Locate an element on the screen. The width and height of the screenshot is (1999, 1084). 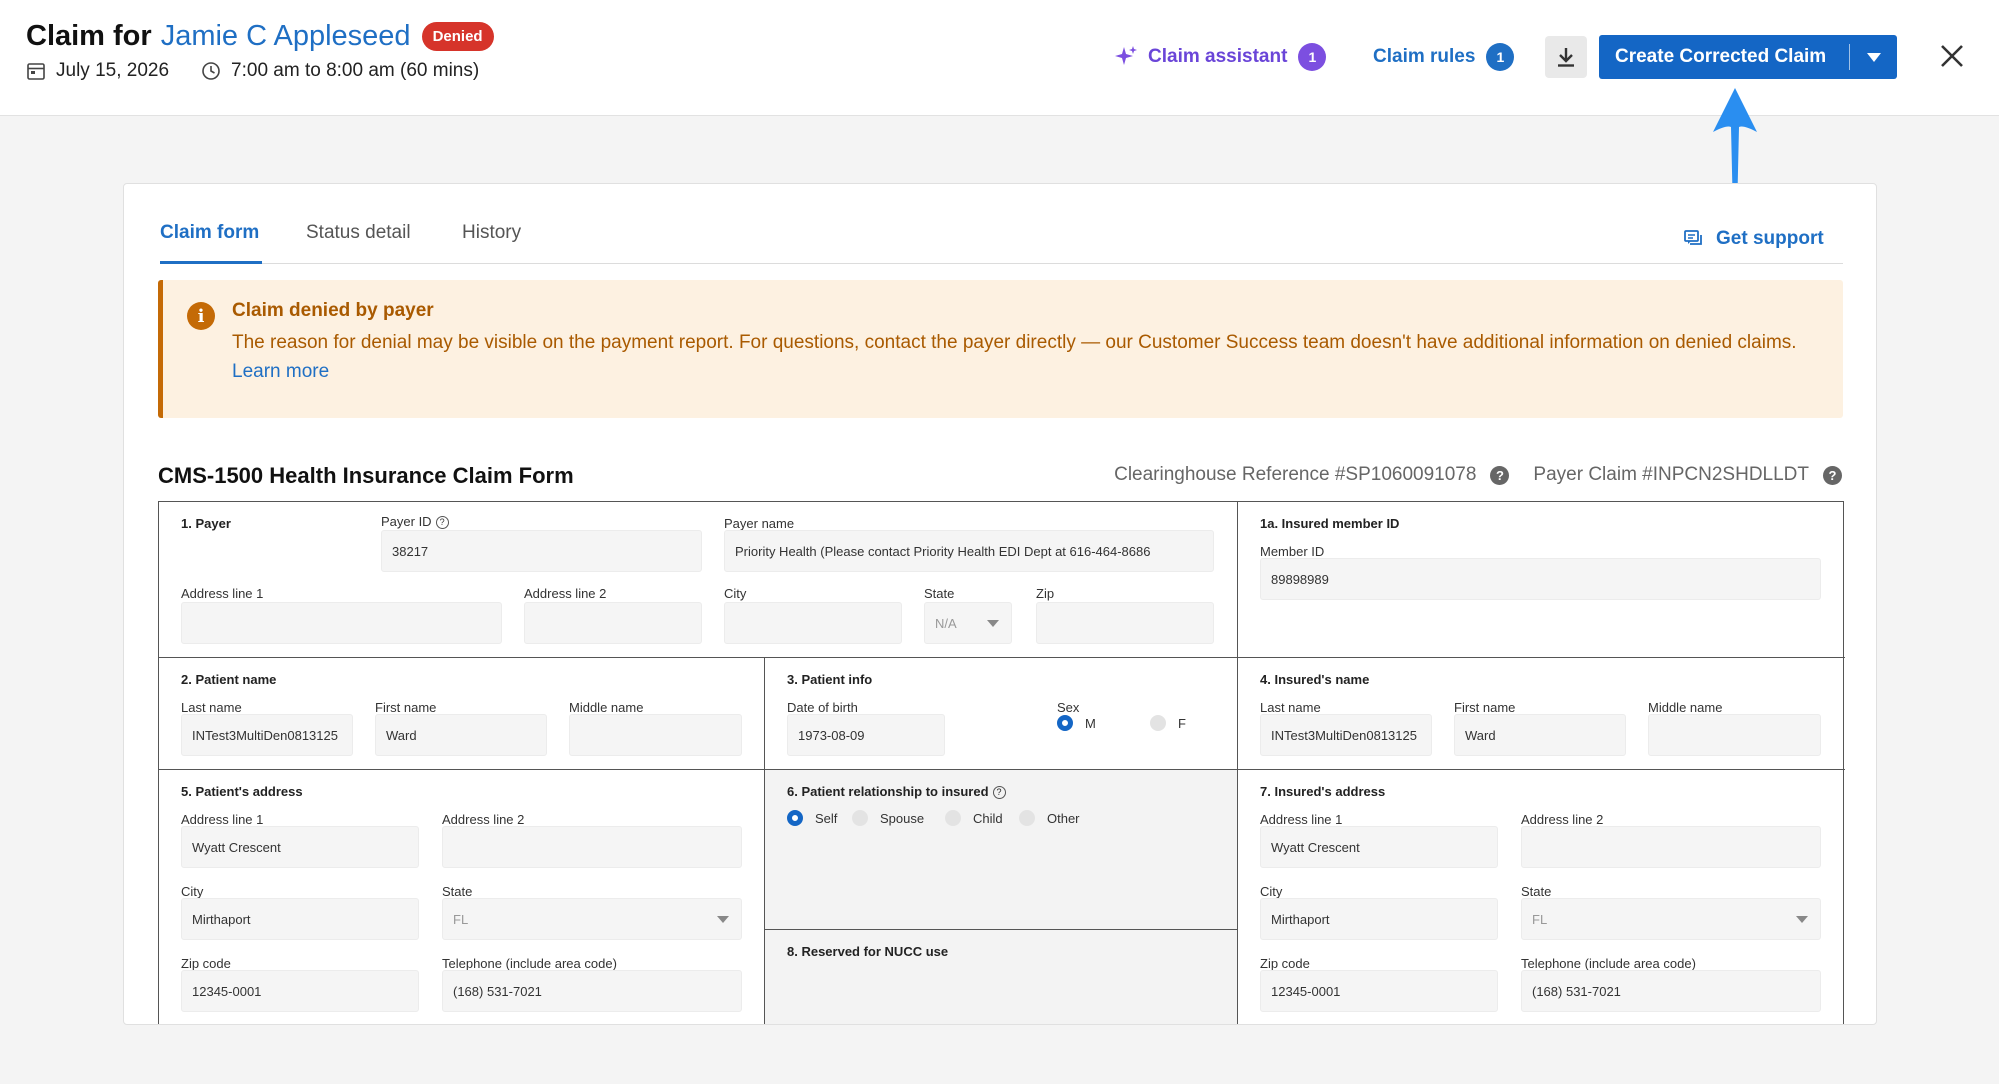
patient-zip-field: 12345-0001 is located at coordinates (300, 991).